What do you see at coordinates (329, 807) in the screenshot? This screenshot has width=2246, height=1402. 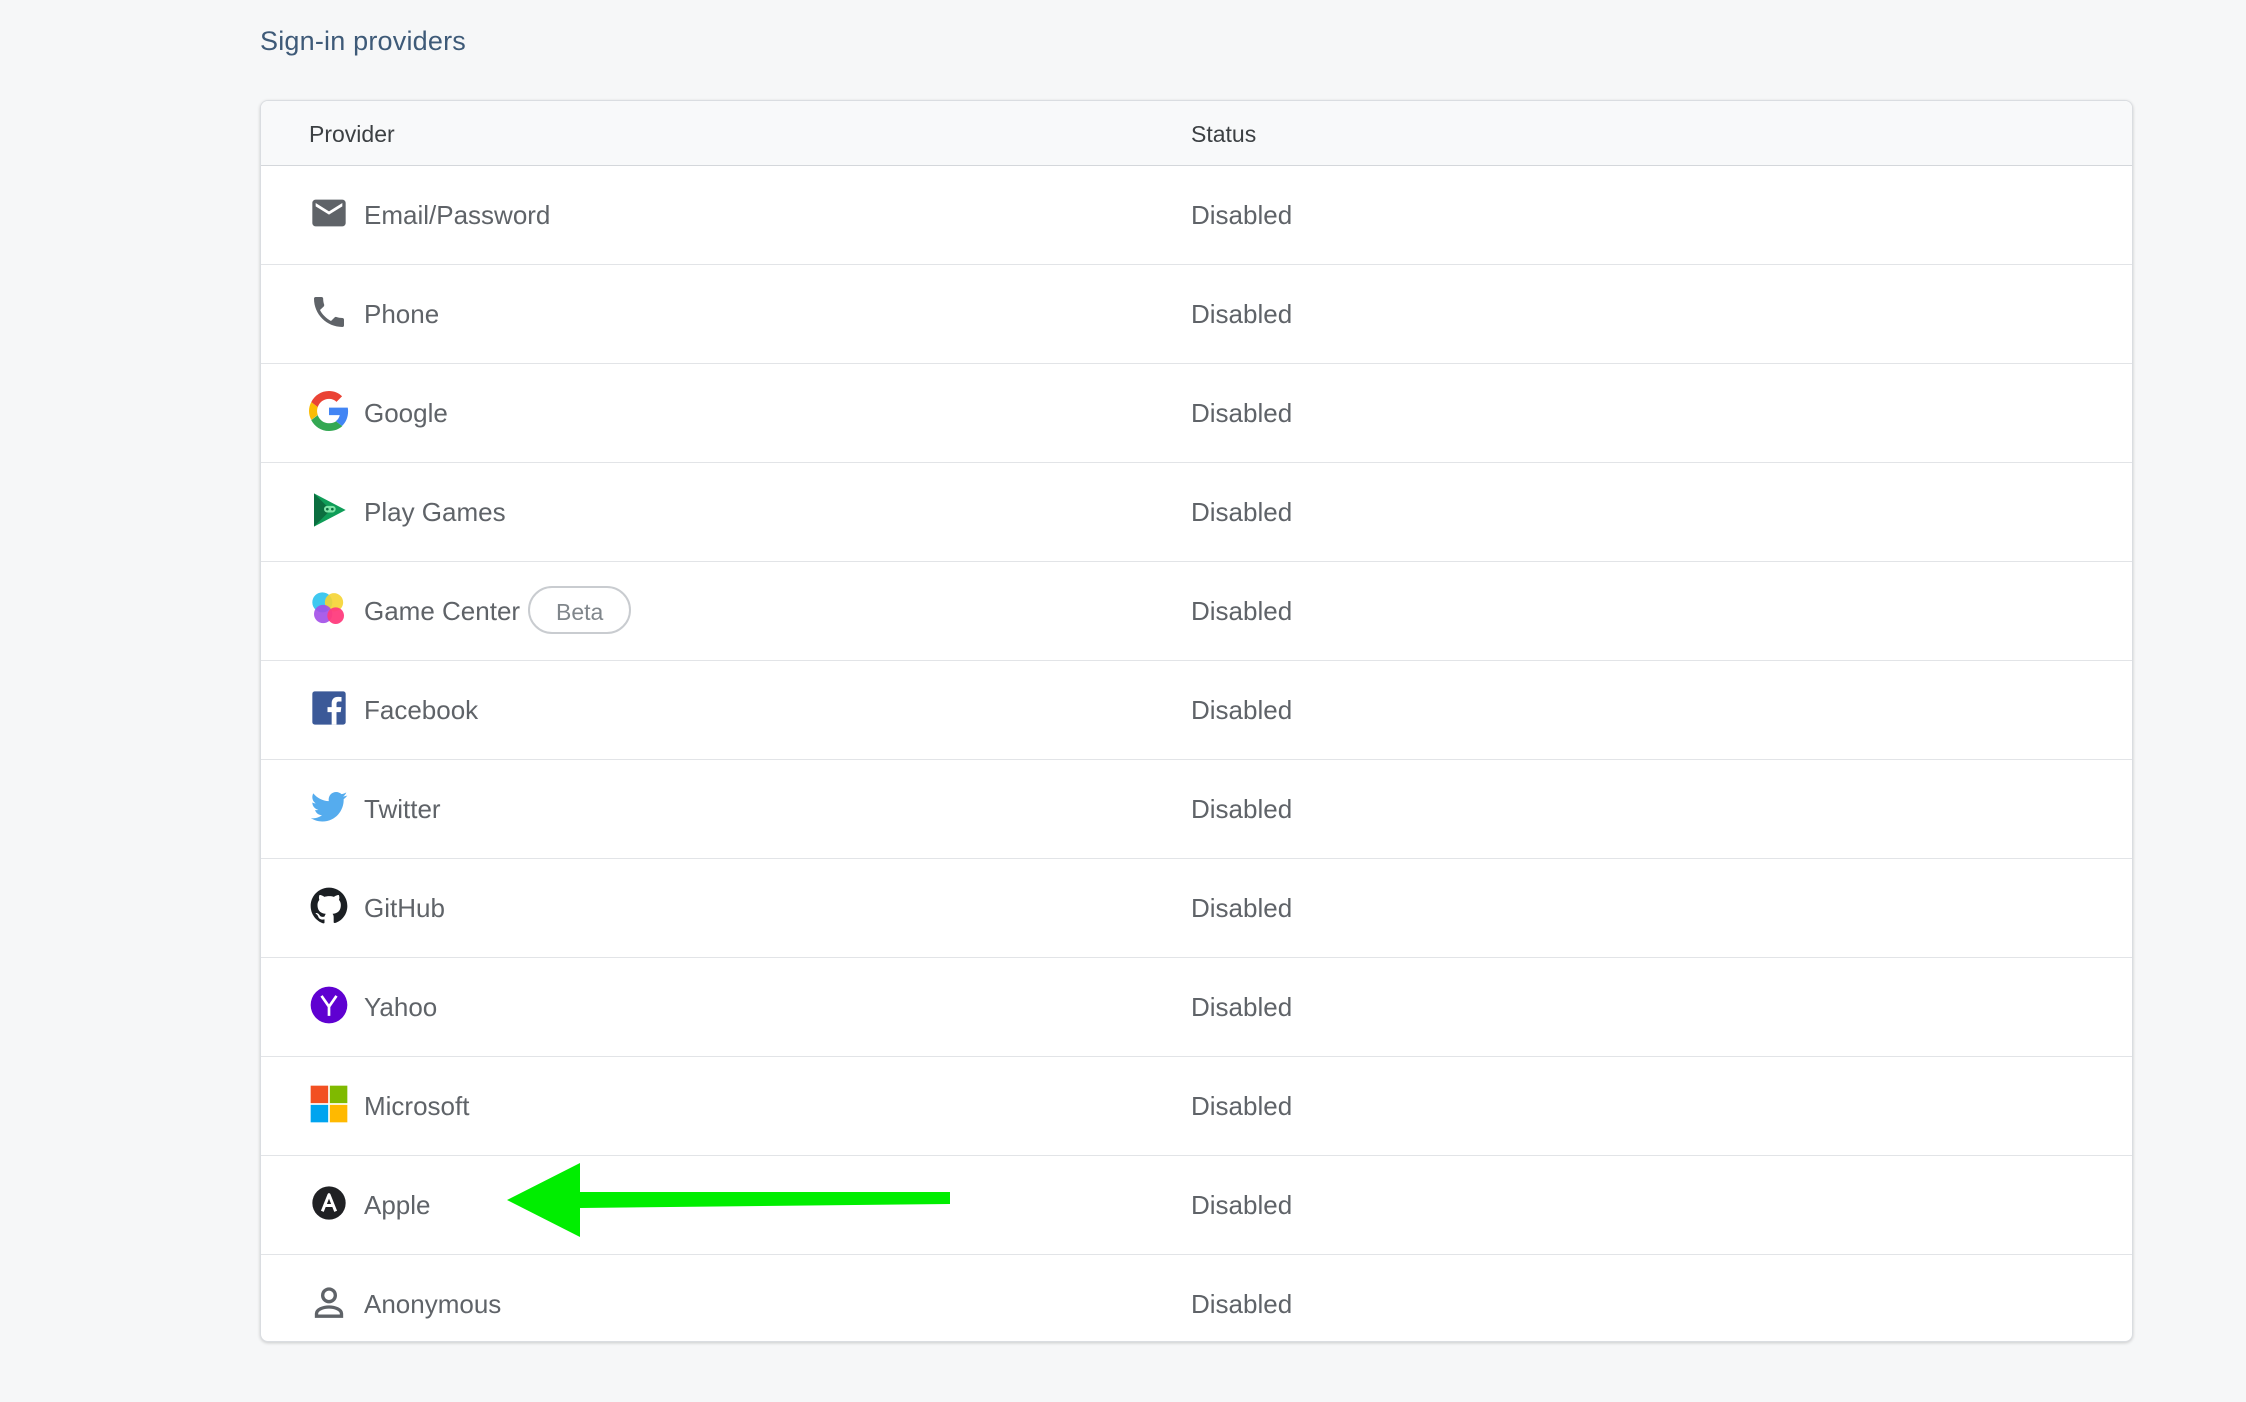 I see `twitter-icon` at bounding box center [329, 807].